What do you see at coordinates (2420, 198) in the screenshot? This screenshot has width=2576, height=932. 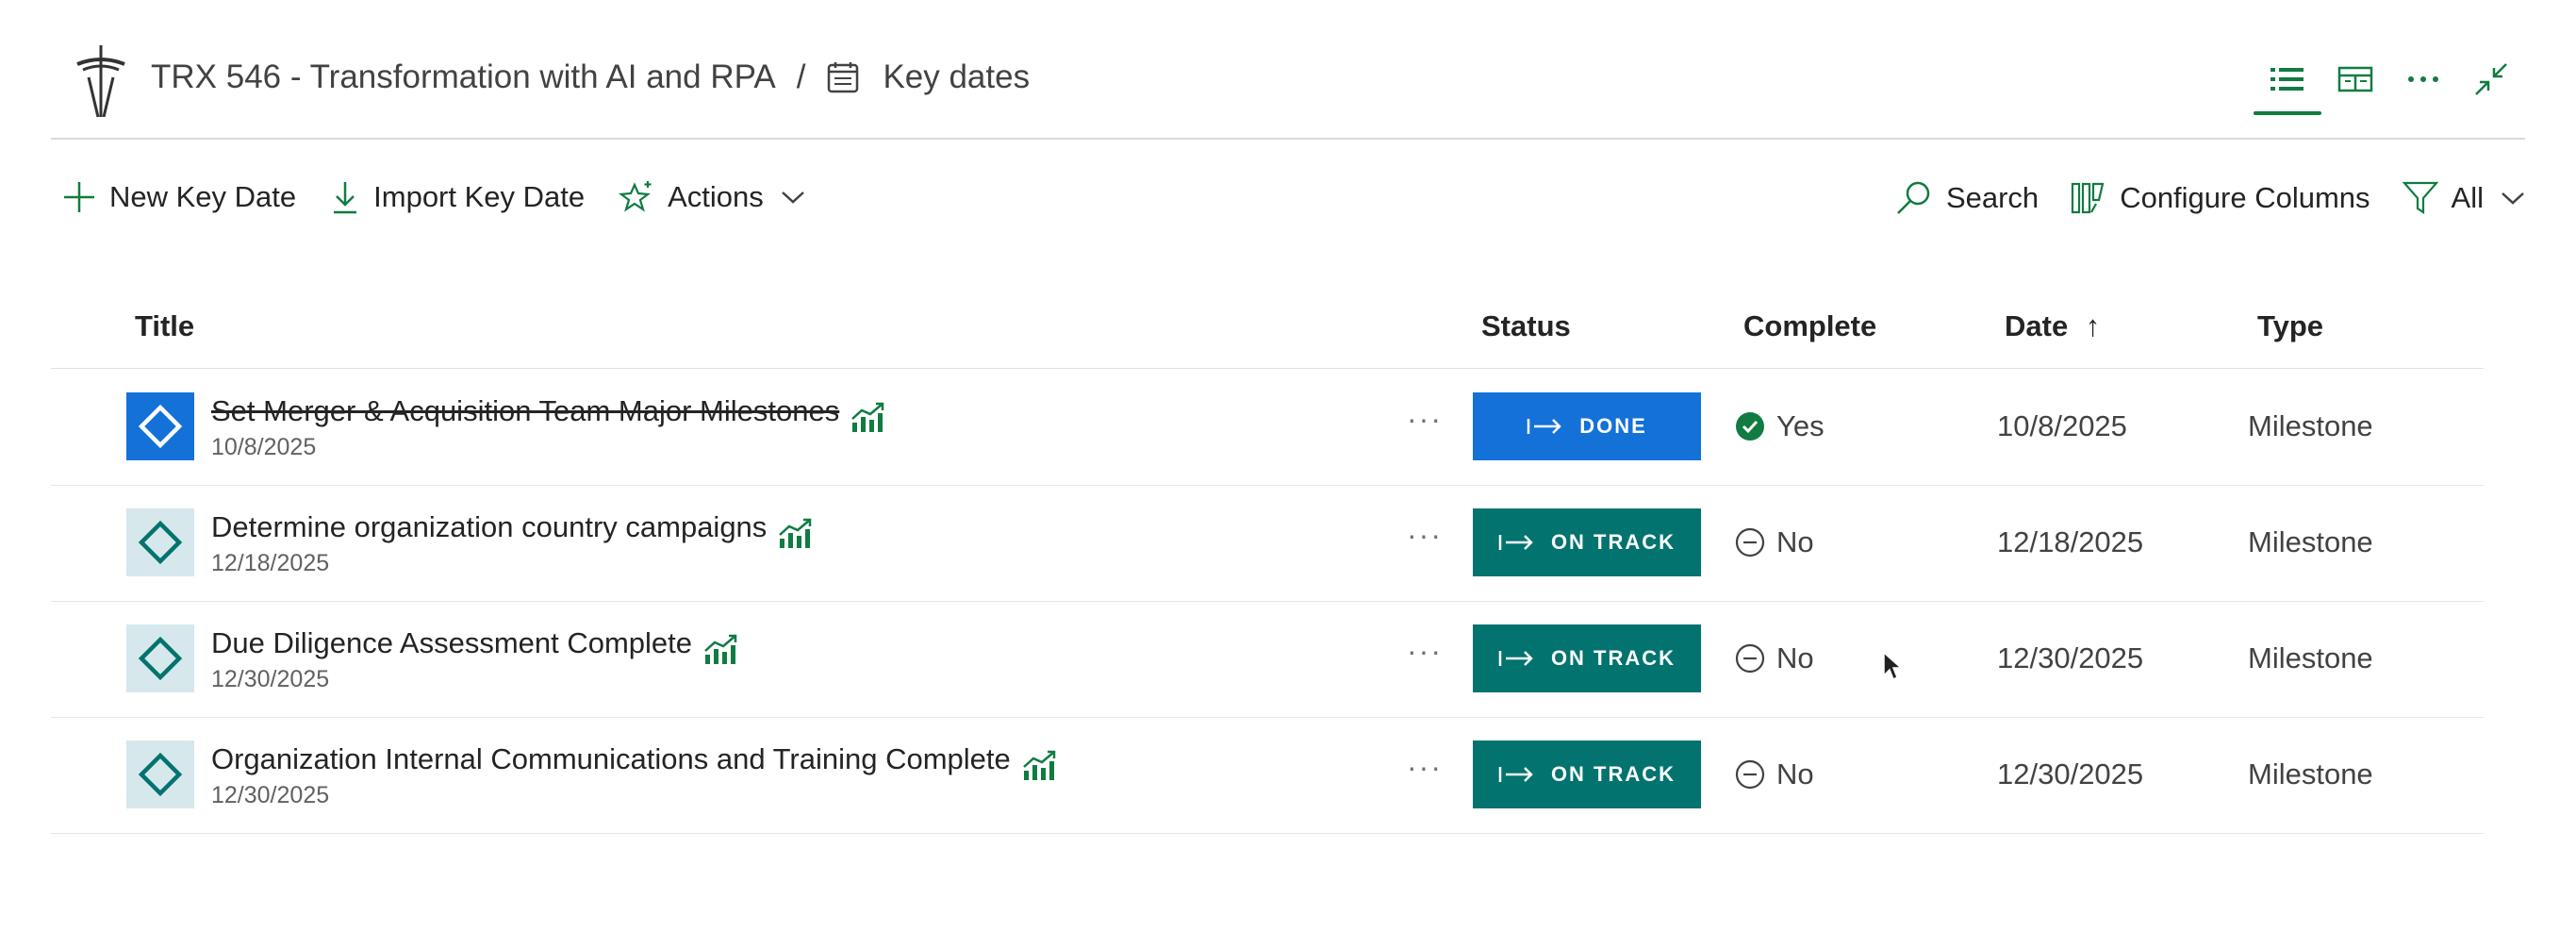 I see `filter-icon` at bounding box center [2420, 198].